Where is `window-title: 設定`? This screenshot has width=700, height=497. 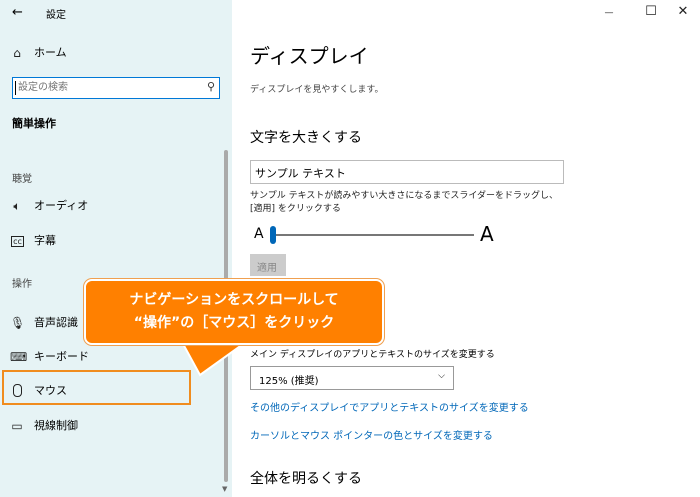
window-title: 設定 is located at coordinates (56, 15).